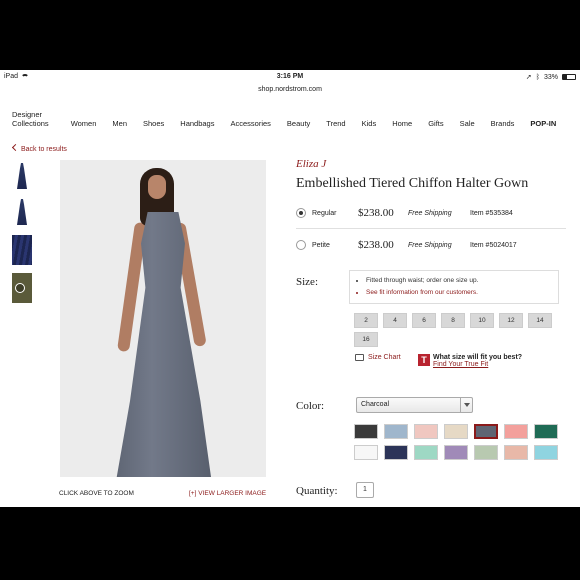  Describe the element at coordinates (402, 123) in the screenshot. I see `nav-home: Home` at that location.